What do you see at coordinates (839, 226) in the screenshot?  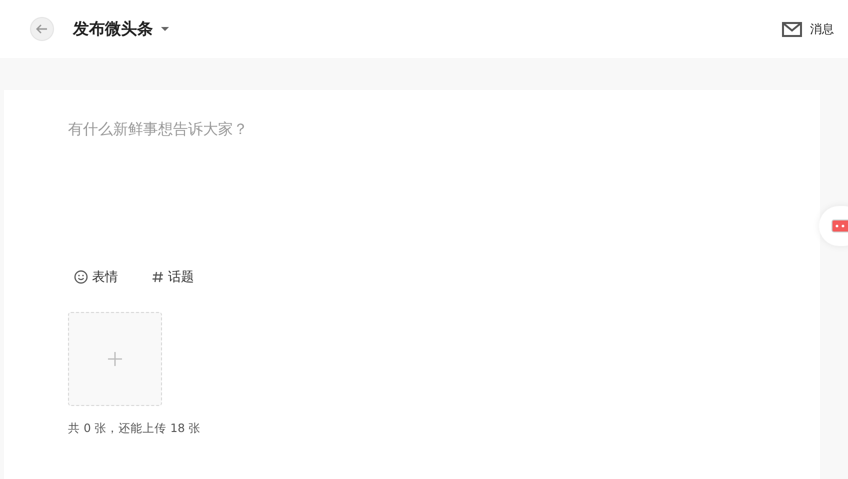 I see `chat-bubble-icon` at bounding box center [839, 226].